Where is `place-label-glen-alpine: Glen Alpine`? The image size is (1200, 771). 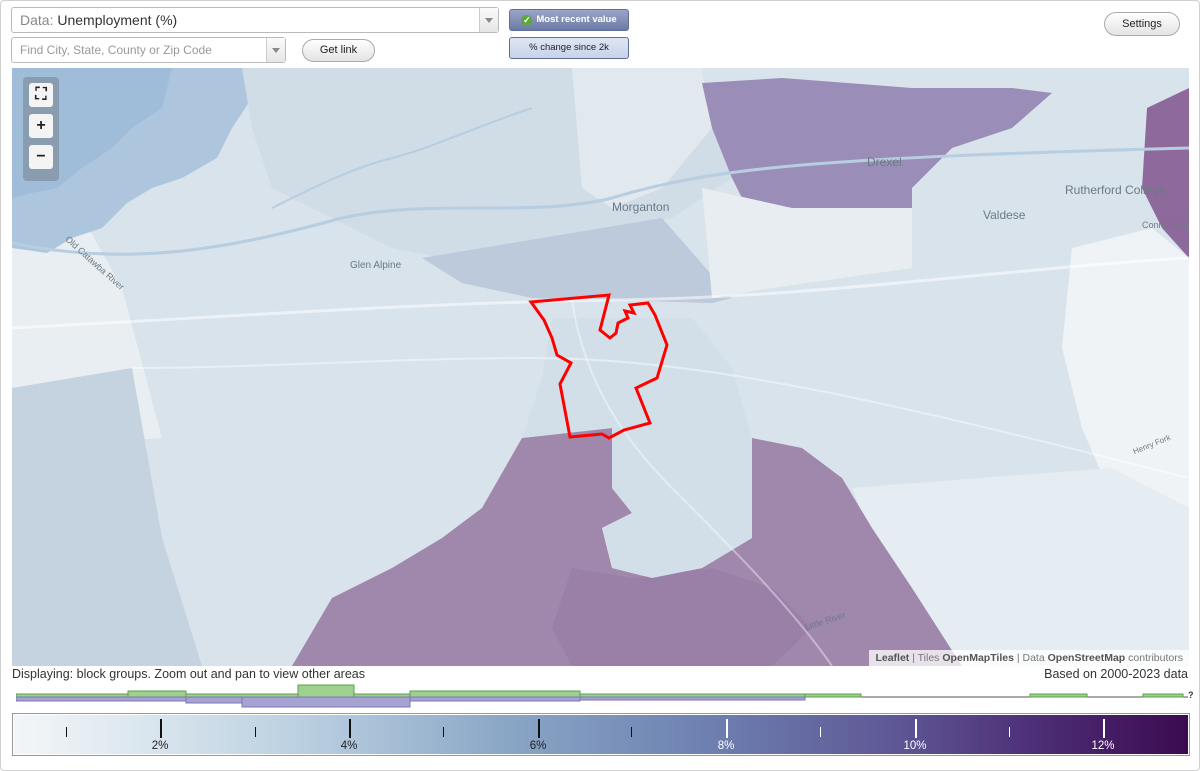
place-label-glen-alpine: Glen Alpine is located at coordinates (376, 265).